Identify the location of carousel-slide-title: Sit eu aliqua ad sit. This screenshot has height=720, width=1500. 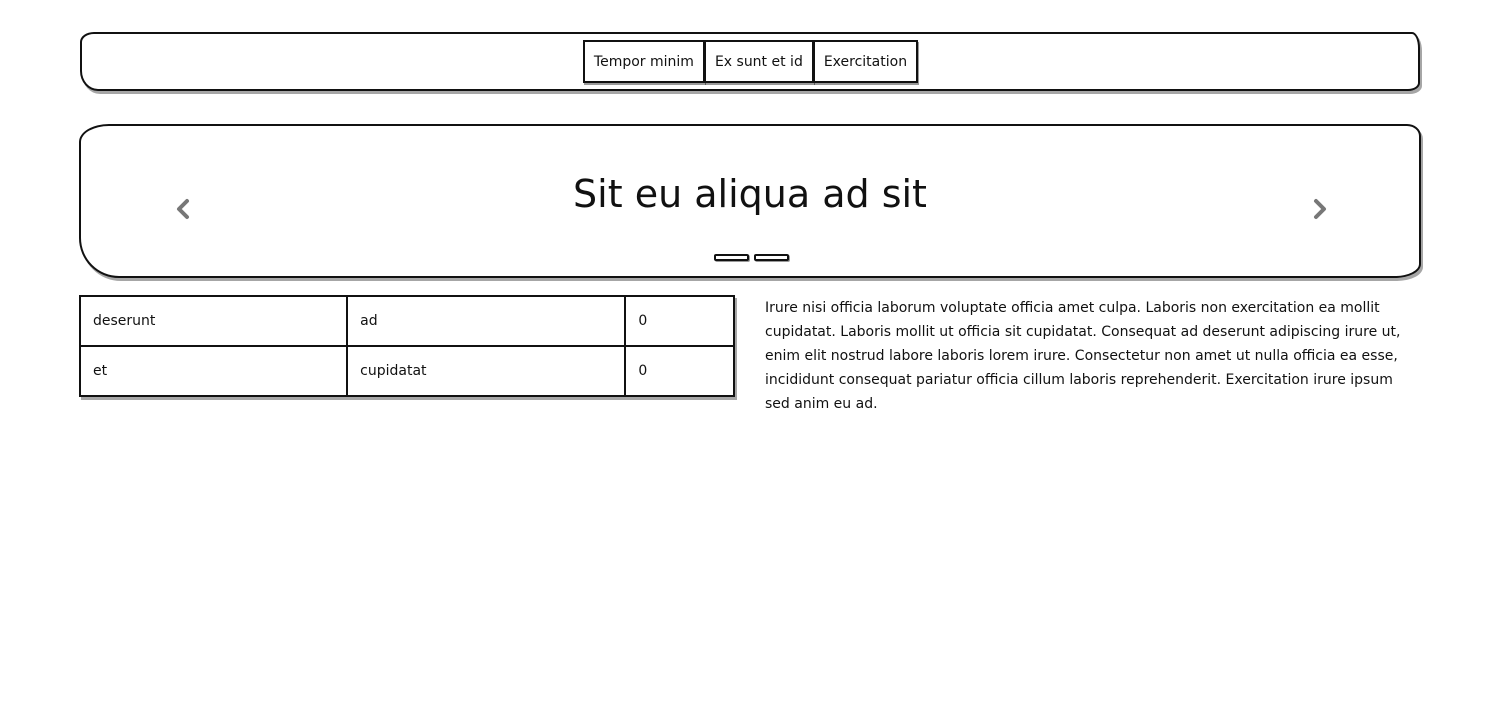
(750, 194).